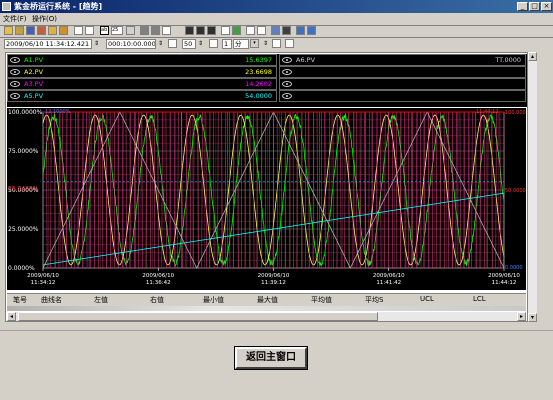 Image resolution: width=553 pixels, height=400 pixels. I want to click on stats-col-ucl: UCL, so click(427, 299).